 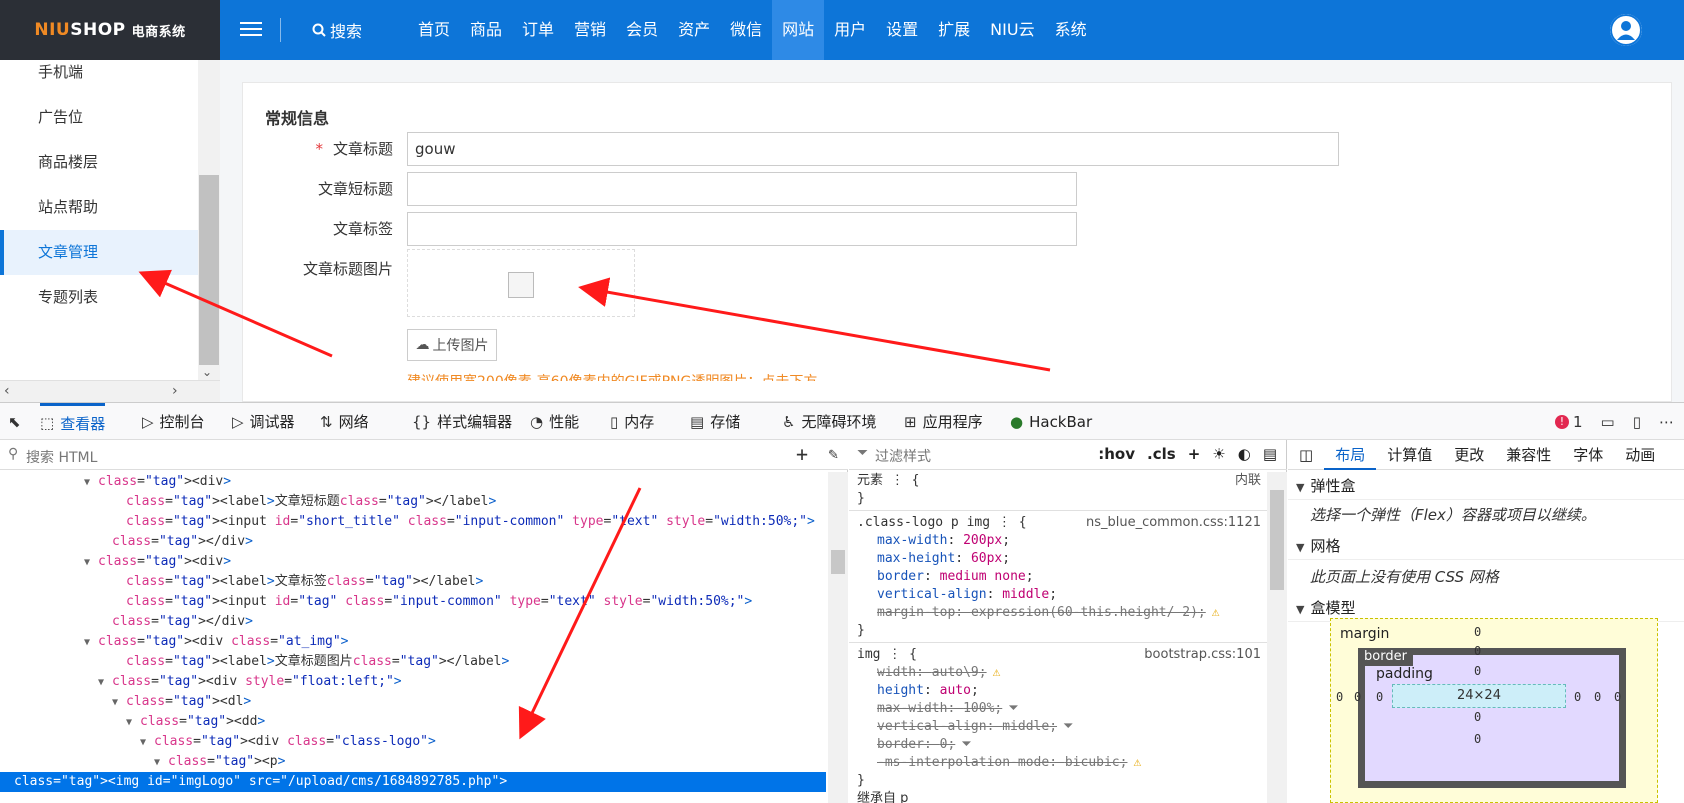 What do you see at coordinates (1469, 455) in the screenshot?
I see `layout-tab-2: 更改` at bounding box center [1469, 455].